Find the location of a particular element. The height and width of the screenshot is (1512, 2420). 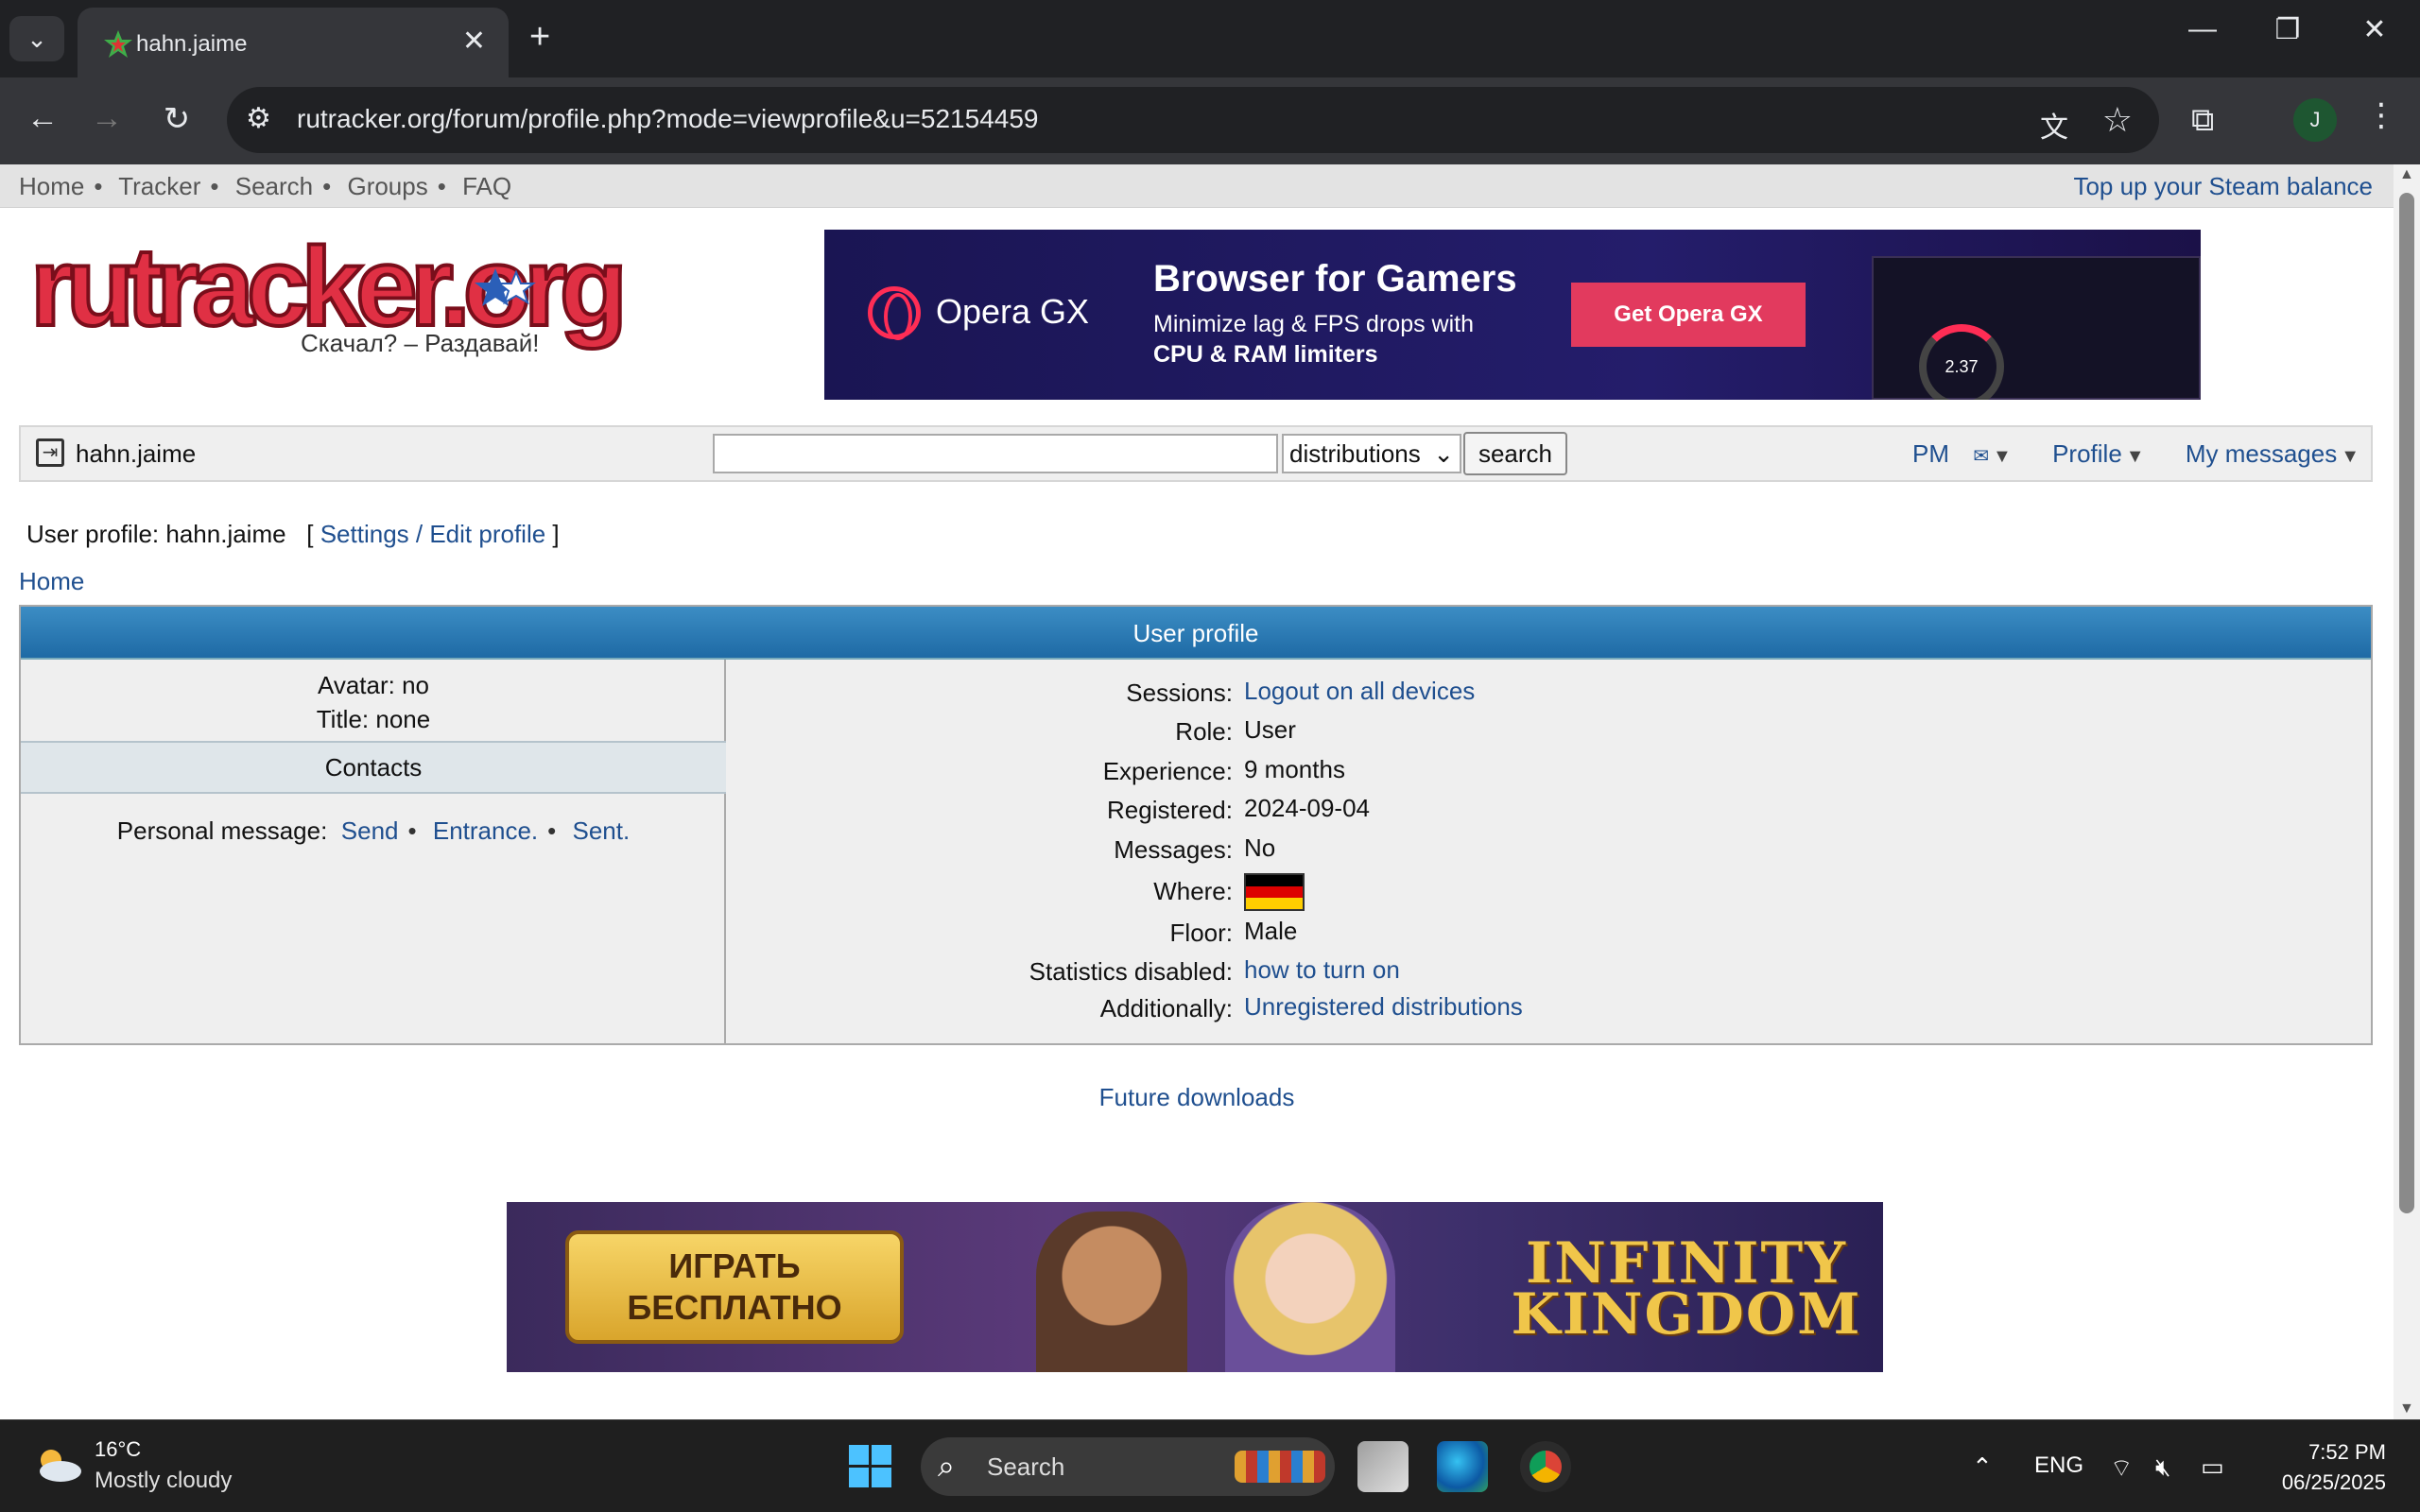

profile-table-header: User profile is located at coordinates (1196, 633).